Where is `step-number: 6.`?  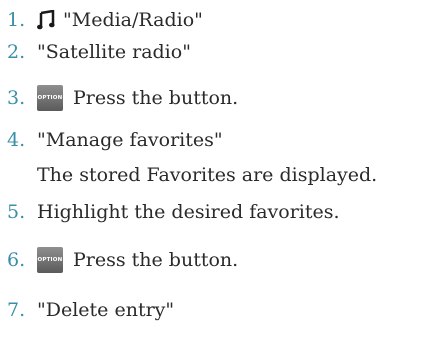
step-number: 6. is located at coordinates (16, 260).